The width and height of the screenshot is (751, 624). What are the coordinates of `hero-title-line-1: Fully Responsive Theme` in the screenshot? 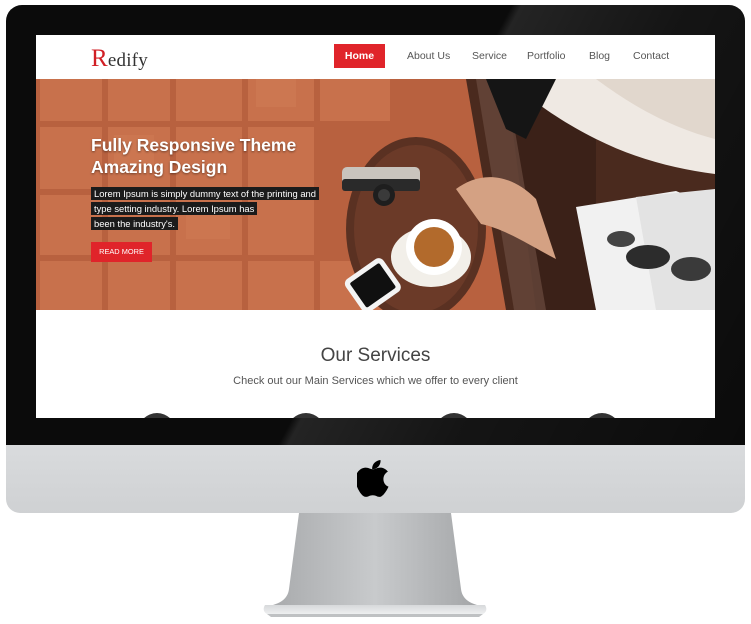 It's located at (194, 145).